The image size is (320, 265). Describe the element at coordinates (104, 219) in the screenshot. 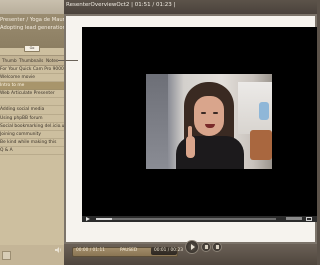

I see `video-progress-fill` at that location.